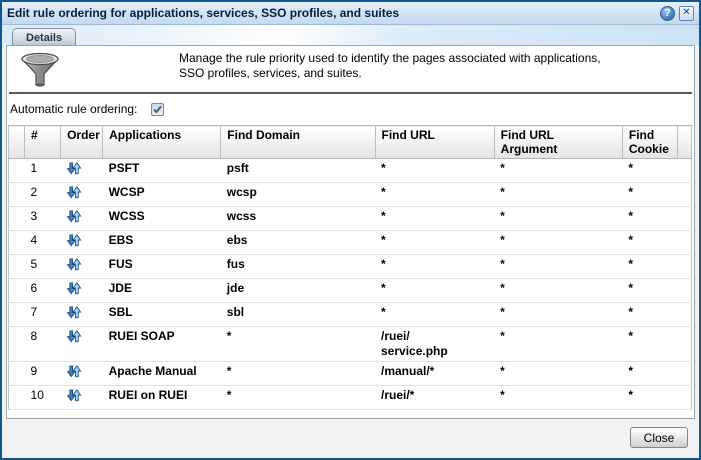  What do you see at coordinates (297, 314) in the screenshot?
I see `rule-find-domain: sbl` at bounding box center [297, 314].